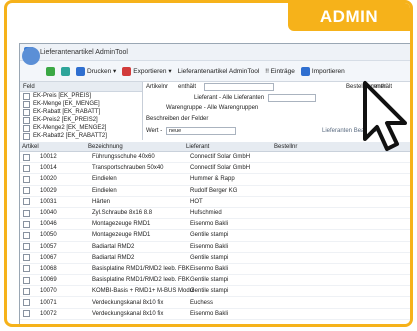 The image size is (417, 331). I want to click on table-row: 10071 Verdeckungskanal 8x10 fix Euchess, so click(215, 303).